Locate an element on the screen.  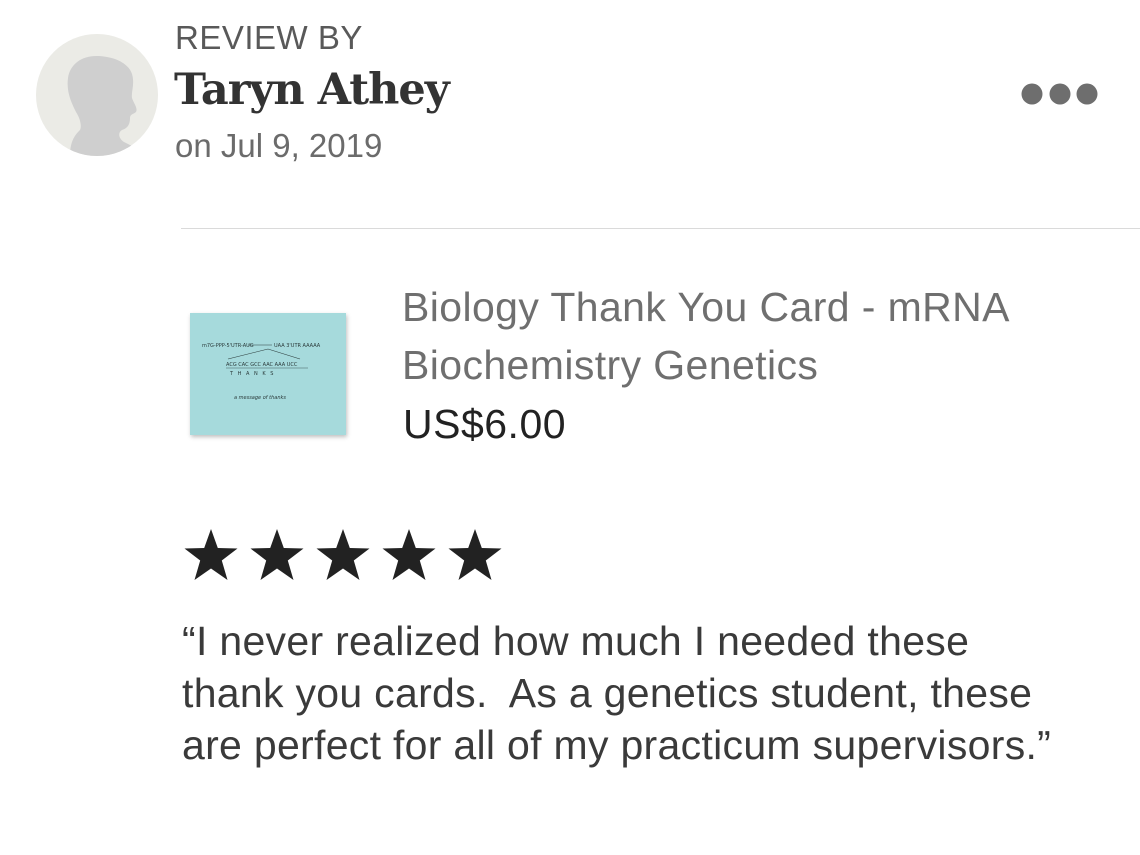
card-line-1b: UAA 3'UTR AAAAA is located at coordinates (297, 346).